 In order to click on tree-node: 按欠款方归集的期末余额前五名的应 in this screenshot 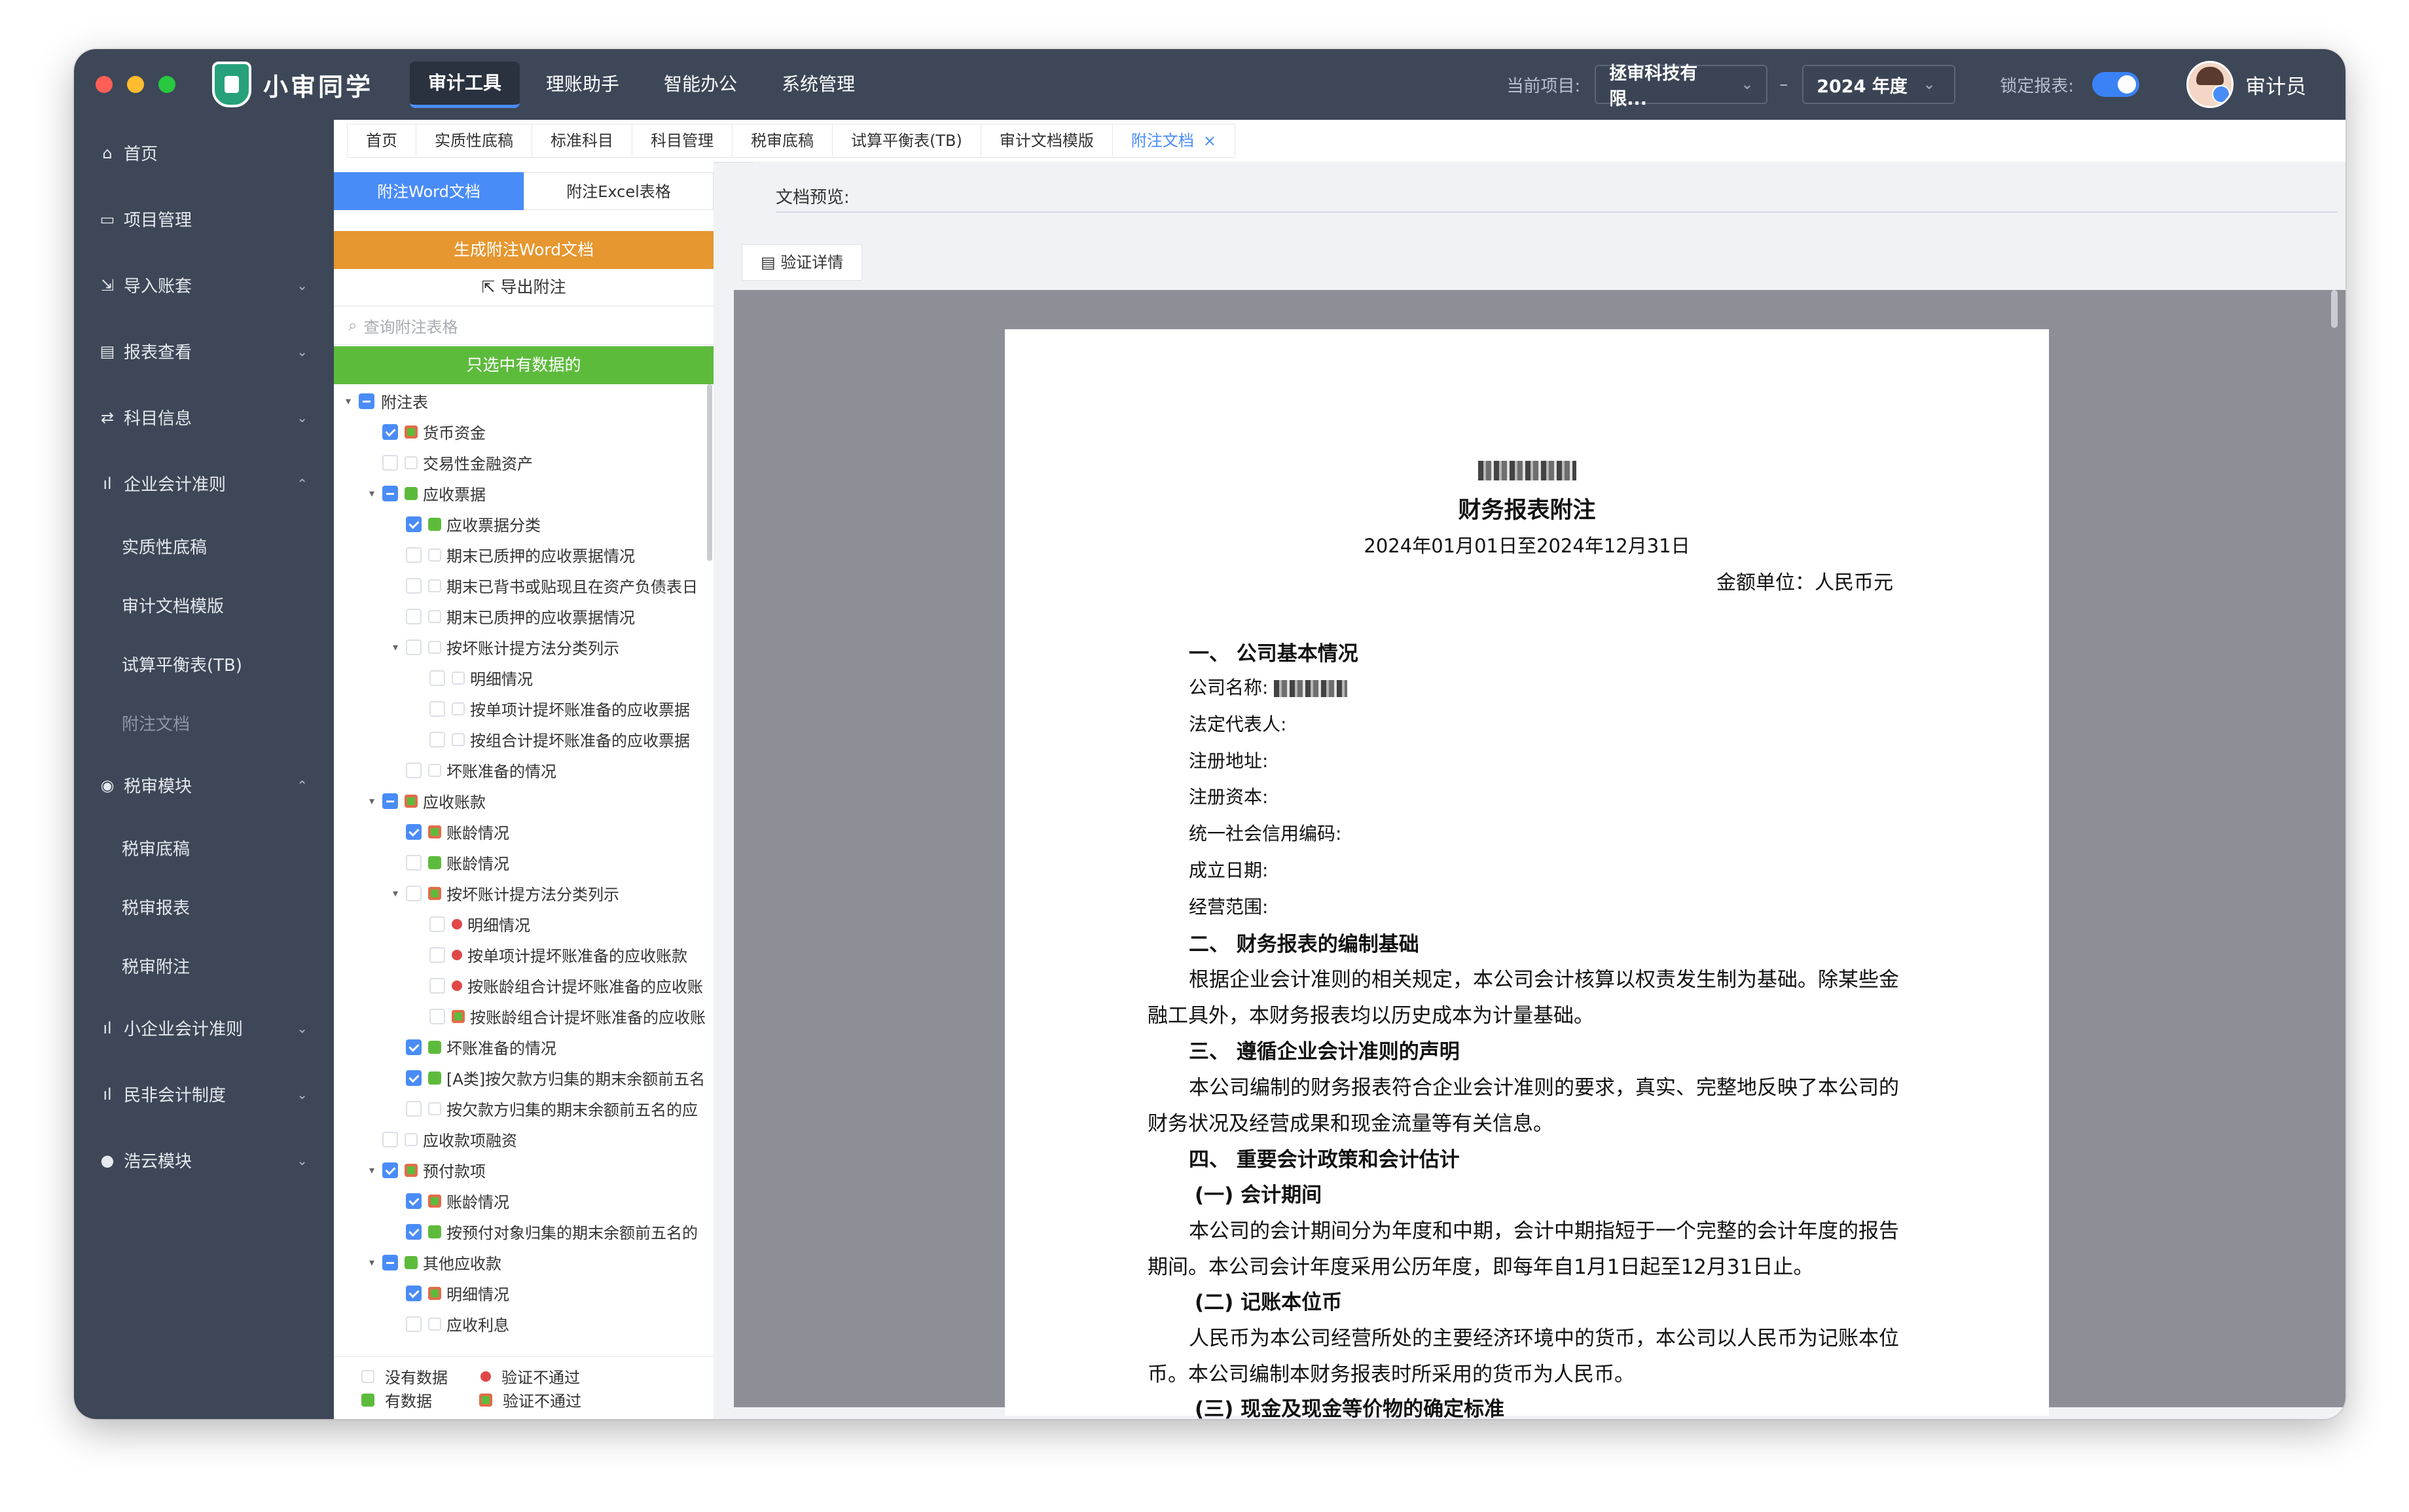, I will do `click(524, 1108)`.